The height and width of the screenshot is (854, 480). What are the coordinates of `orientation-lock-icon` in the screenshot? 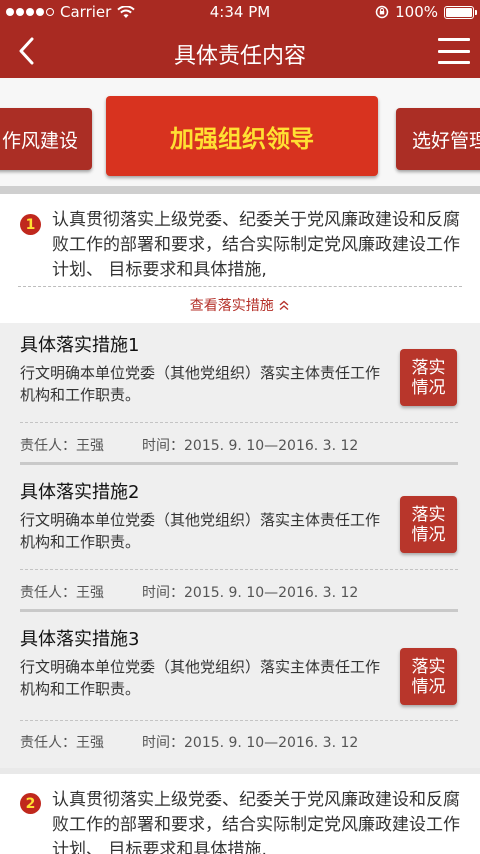 It's located at (382, 12).